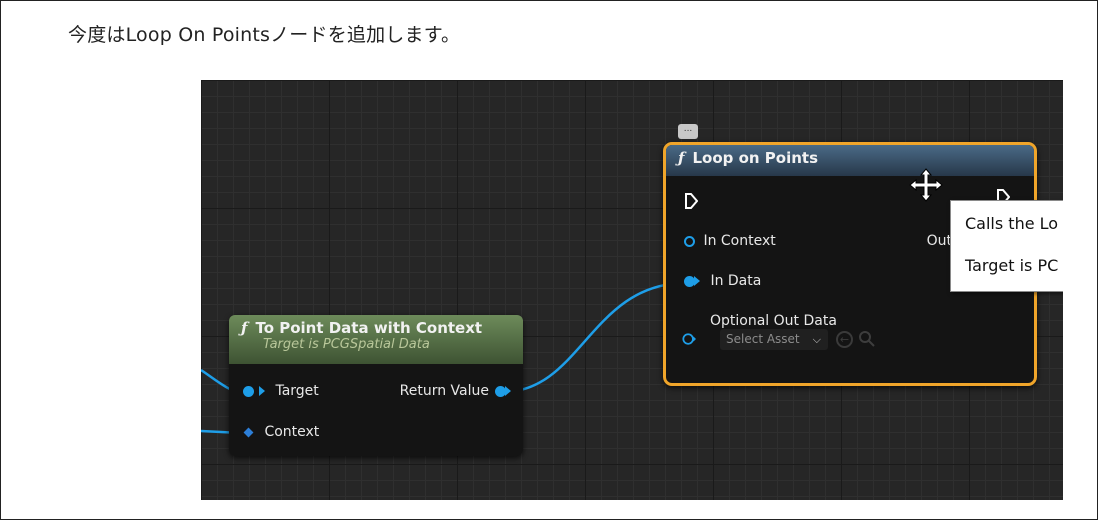  I want to click on to-point-data-subtitle: Target is PCGSpatial Data, so click(346, 344).